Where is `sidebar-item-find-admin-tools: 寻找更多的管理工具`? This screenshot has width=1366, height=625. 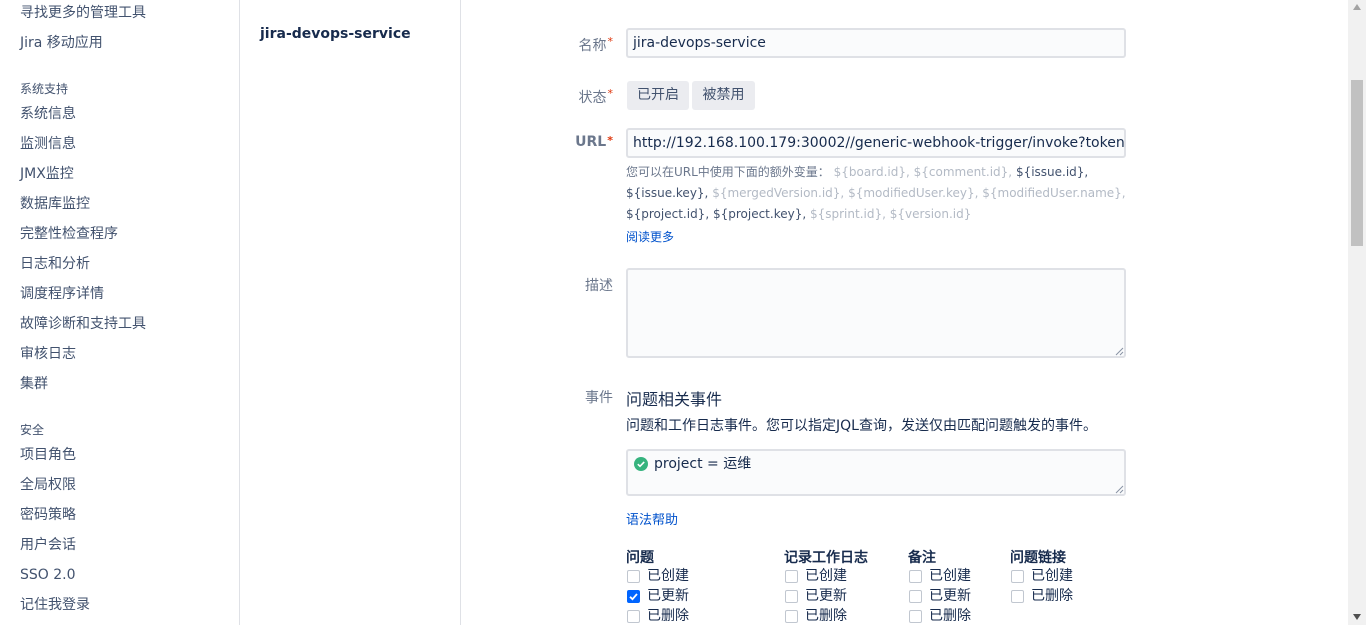
sidebar-item-find-admin-tools: 寻找更多的管理工具 is located at coordinates (83, 13).